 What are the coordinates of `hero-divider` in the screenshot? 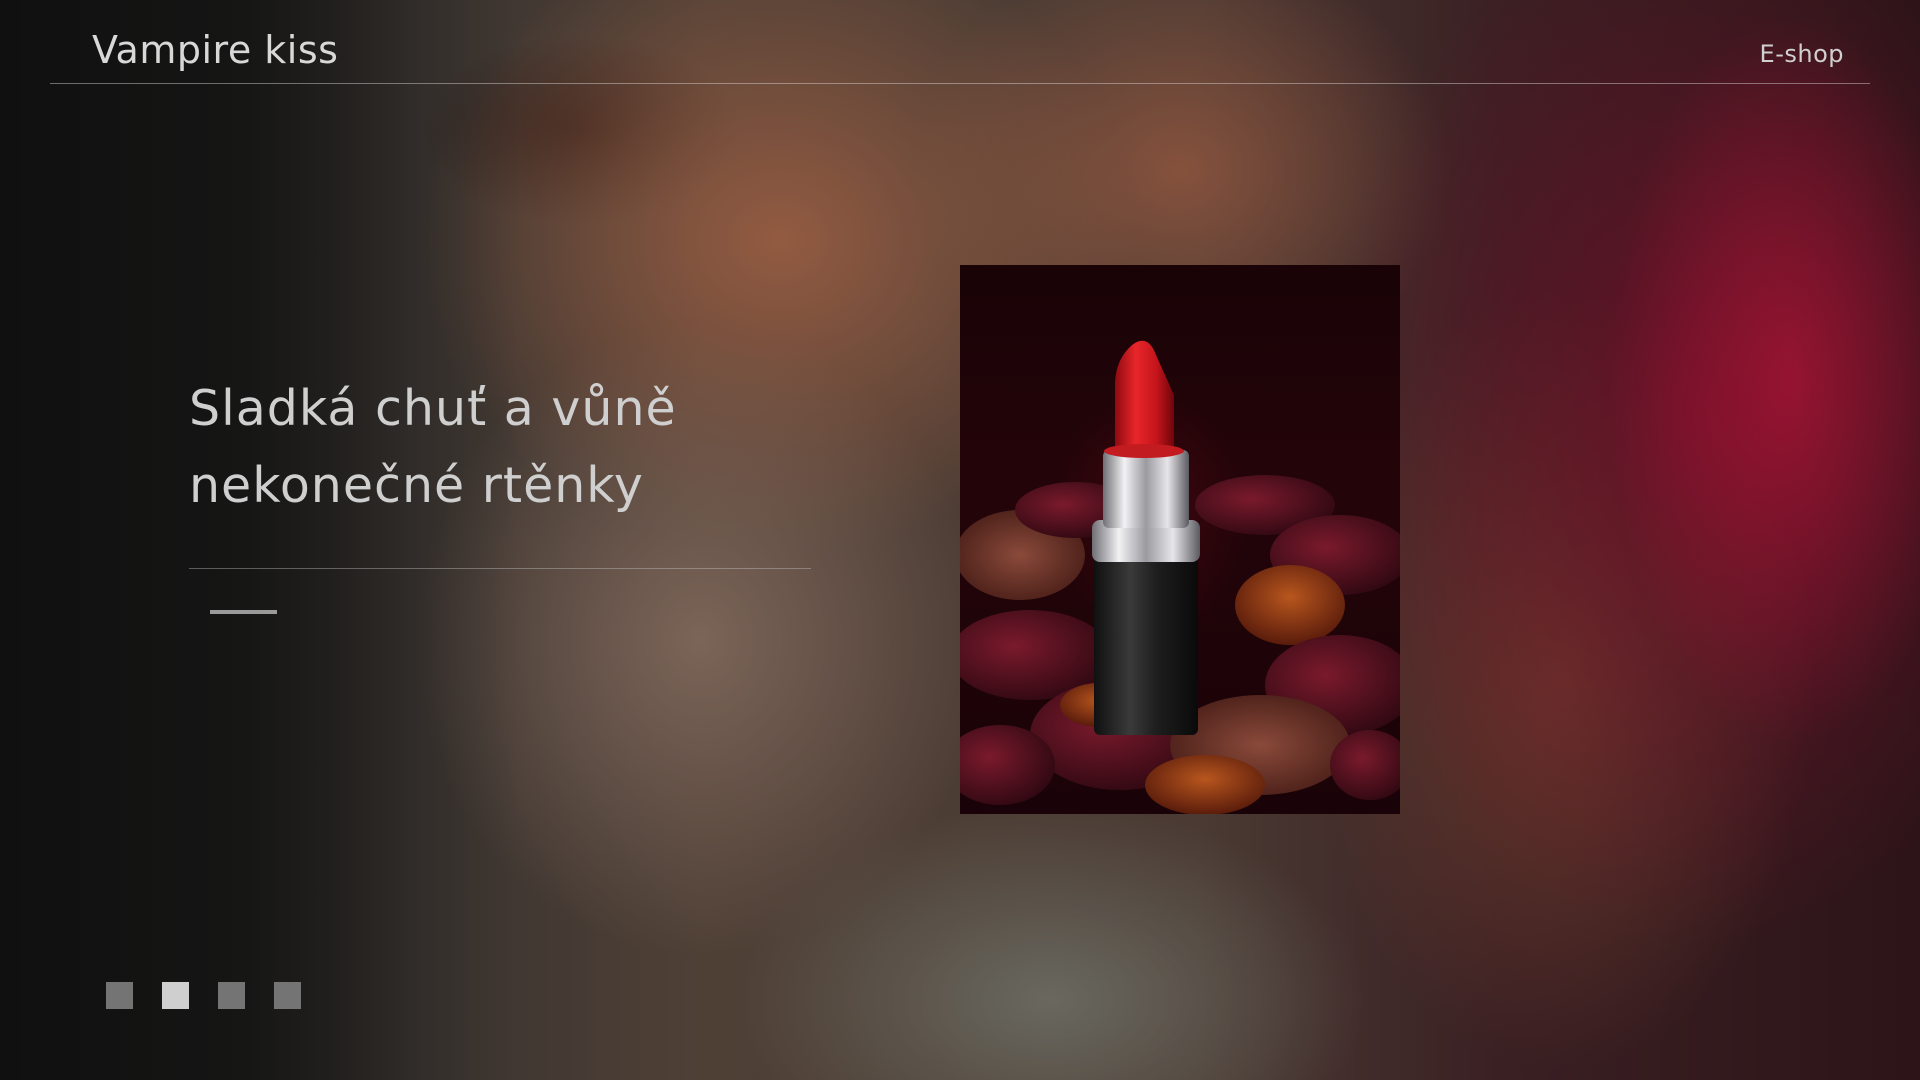 It's located at (500, 568).